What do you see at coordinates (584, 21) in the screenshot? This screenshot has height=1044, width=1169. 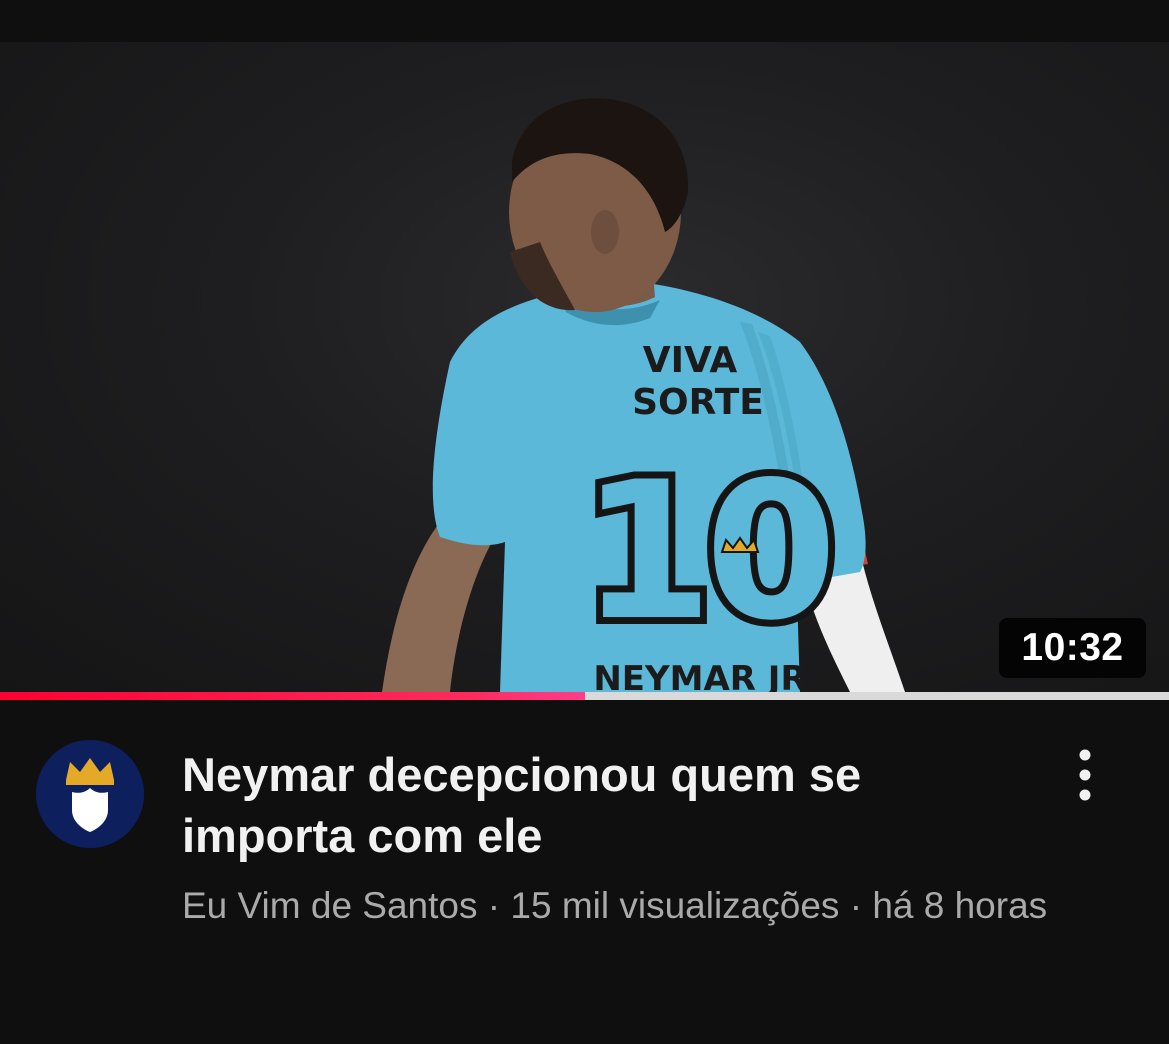 I see `top-strip` at bounding box center [584, 21].